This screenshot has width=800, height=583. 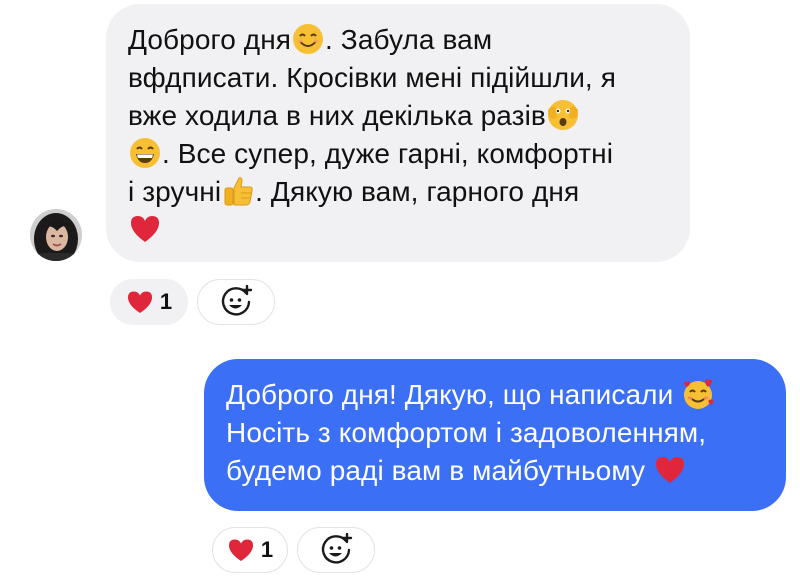 I want to click on incoming-line-5: і зручні . Дякую вам, гарного дня, so click(x=402, y=192).